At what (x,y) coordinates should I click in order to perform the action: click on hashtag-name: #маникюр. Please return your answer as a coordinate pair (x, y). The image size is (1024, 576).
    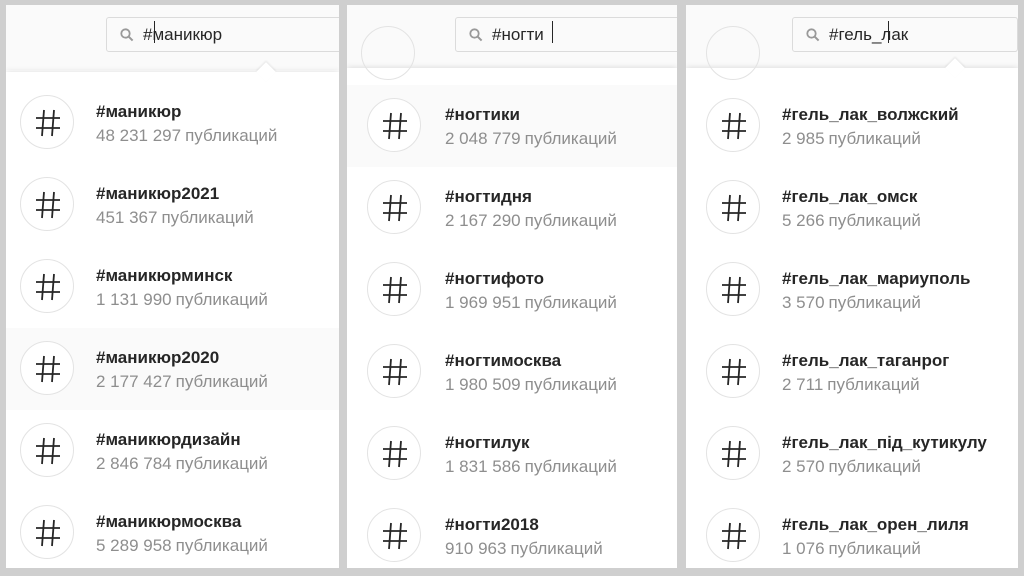
    Looking at the image, I should click on (139, 111).